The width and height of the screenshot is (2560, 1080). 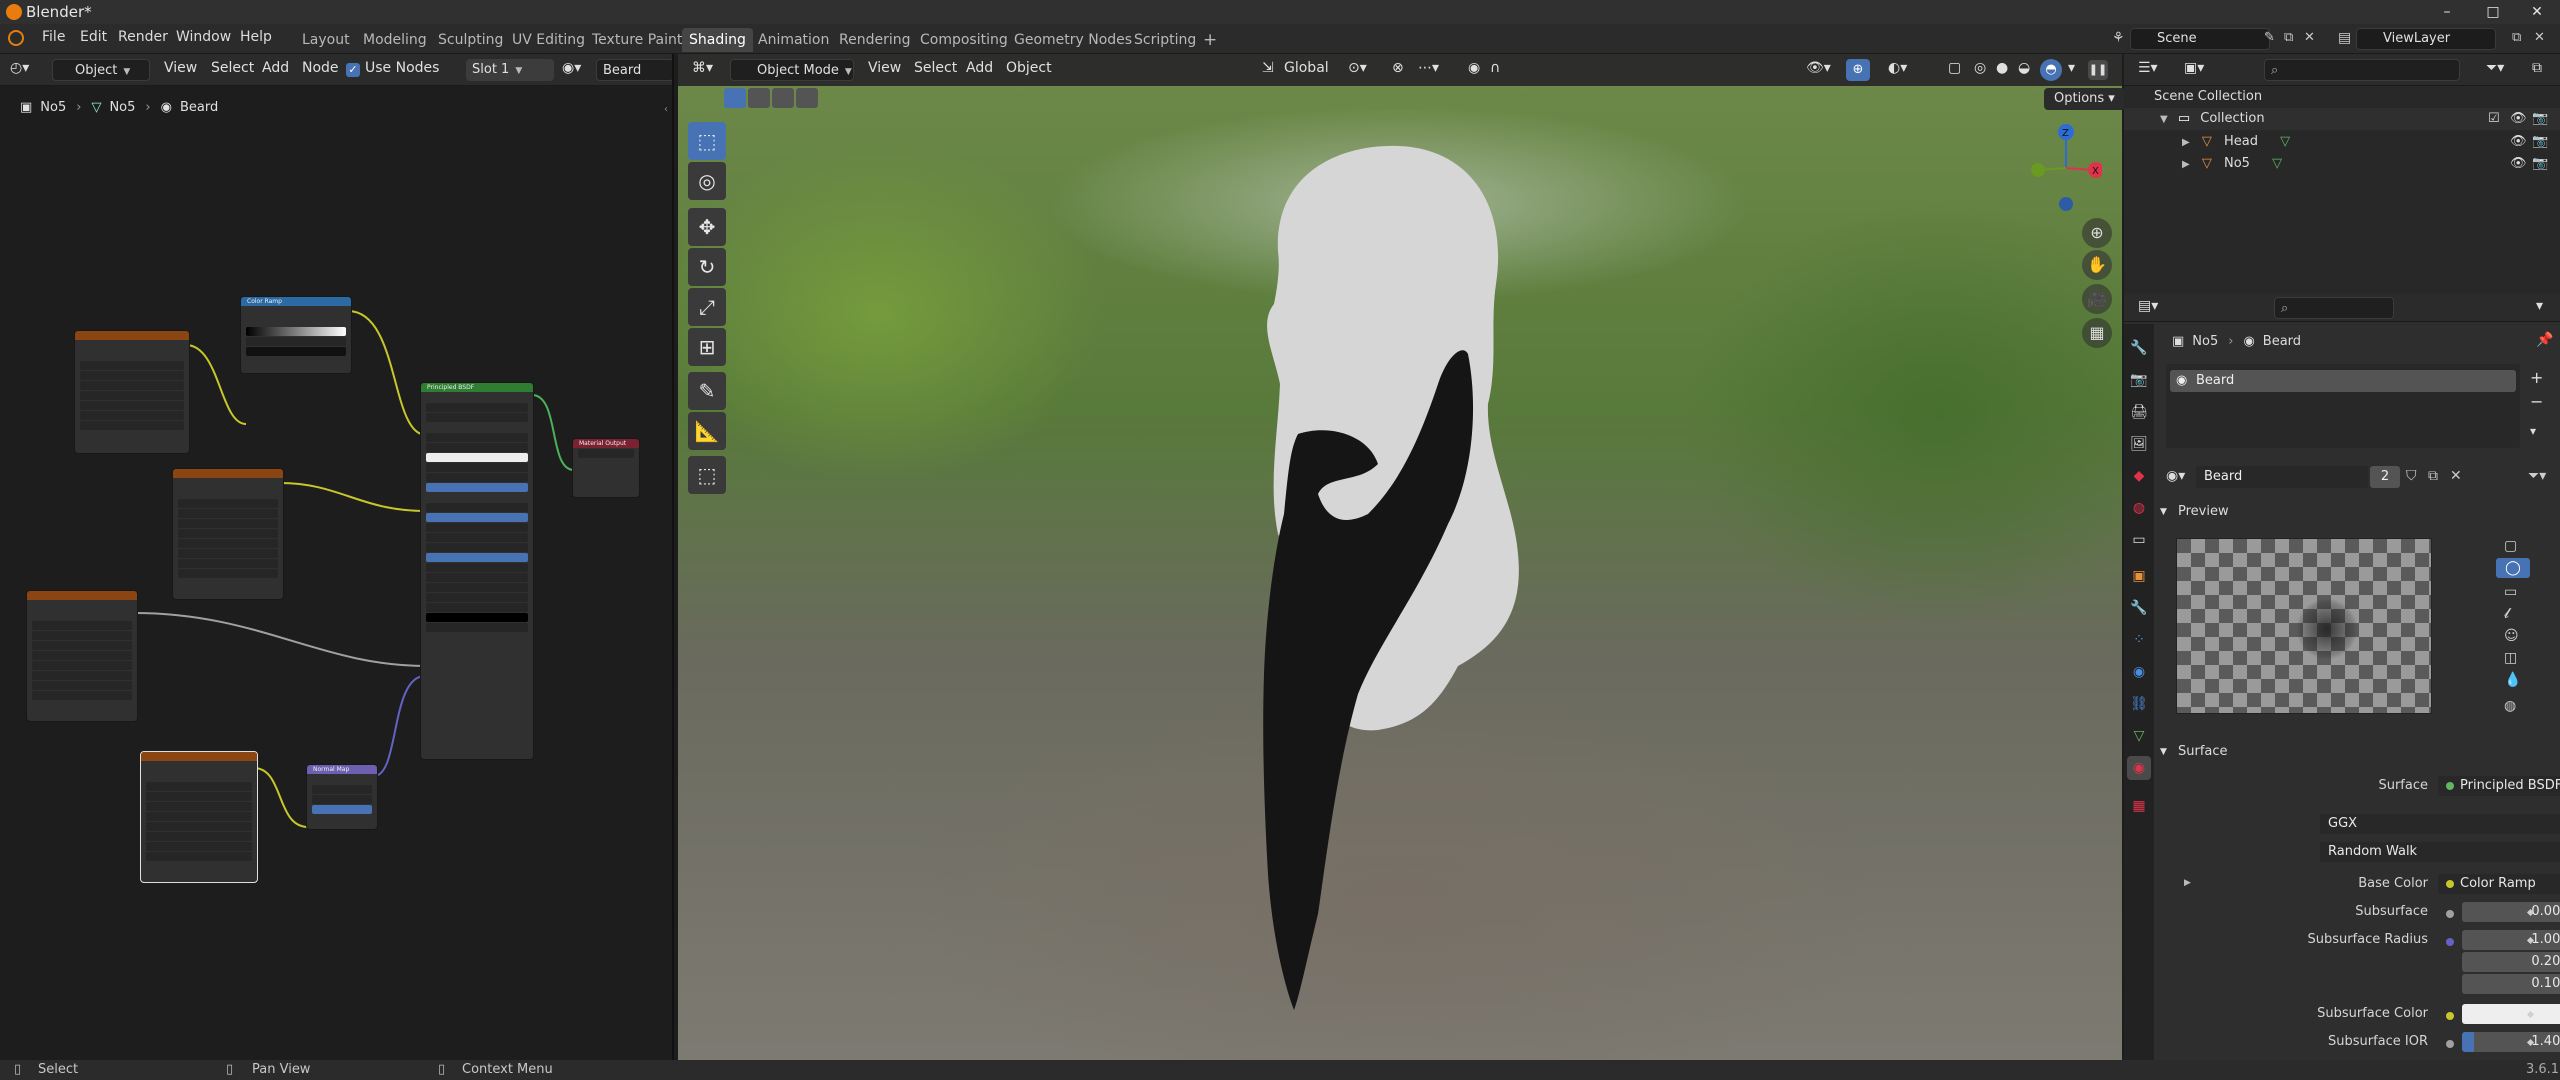 I want to click on shading-wireframe-icon: ◎, so click(x=1980, y=68).